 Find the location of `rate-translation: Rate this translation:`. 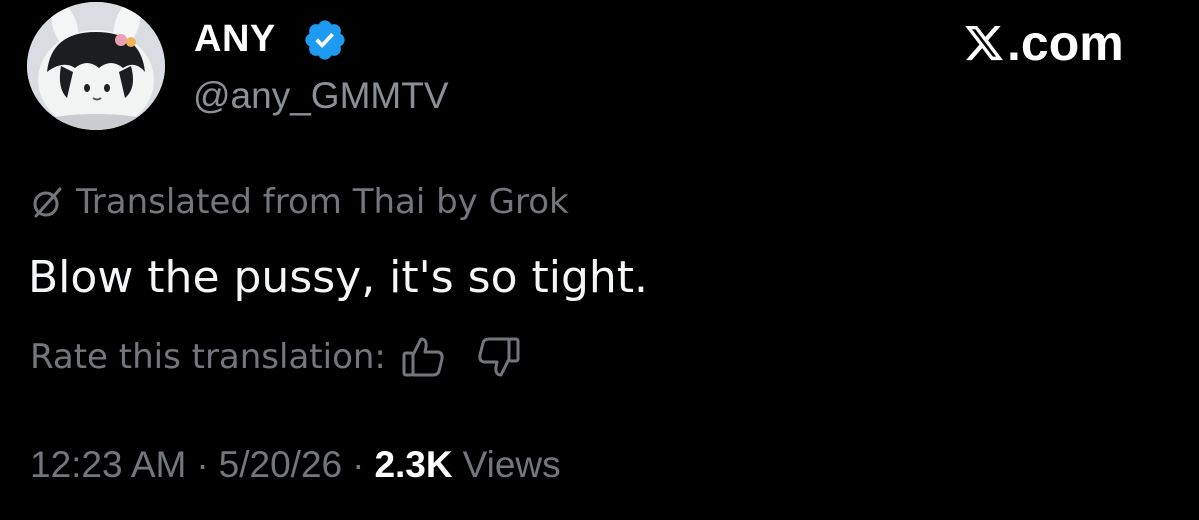

rate-translation: Rate this translation: is located at coordinates (277, 357).